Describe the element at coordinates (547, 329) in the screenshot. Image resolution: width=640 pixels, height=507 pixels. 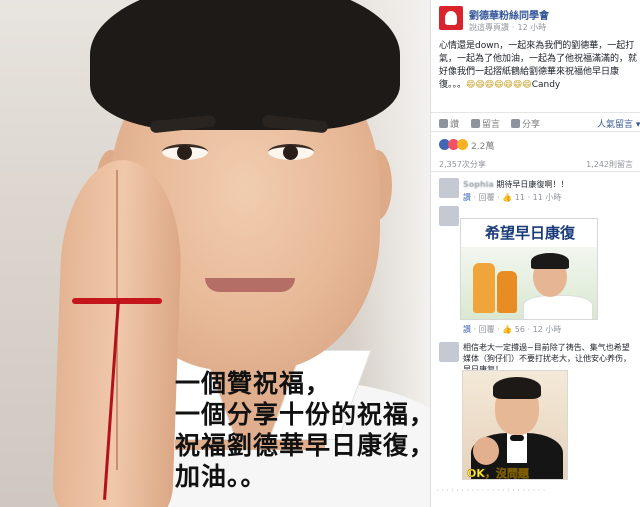
I see `comment-time: 12 小時` at that location.